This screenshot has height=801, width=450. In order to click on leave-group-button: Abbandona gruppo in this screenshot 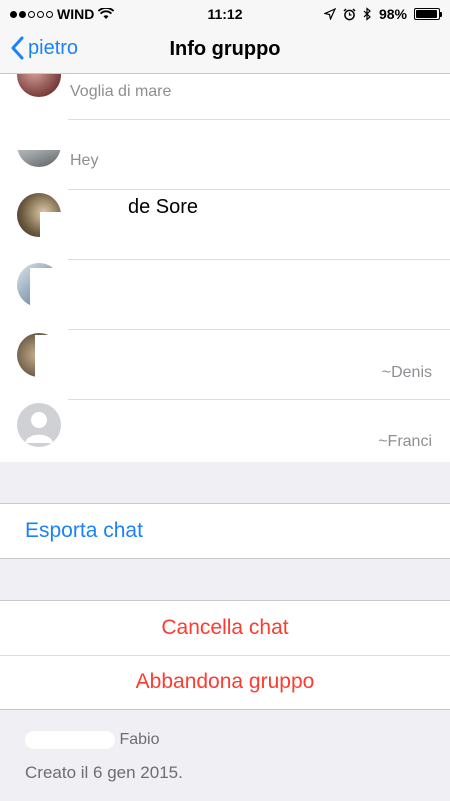, I will do `click(225, 682)`.